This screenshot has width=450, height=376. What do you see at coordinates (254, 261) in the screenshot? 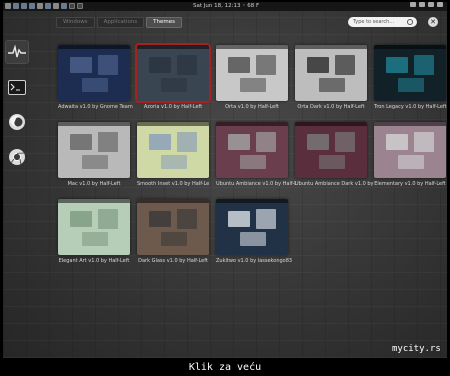
I see `theme-caption: Zukitwo v1.0 by lassekongo83` at bounding box center [254, 261].